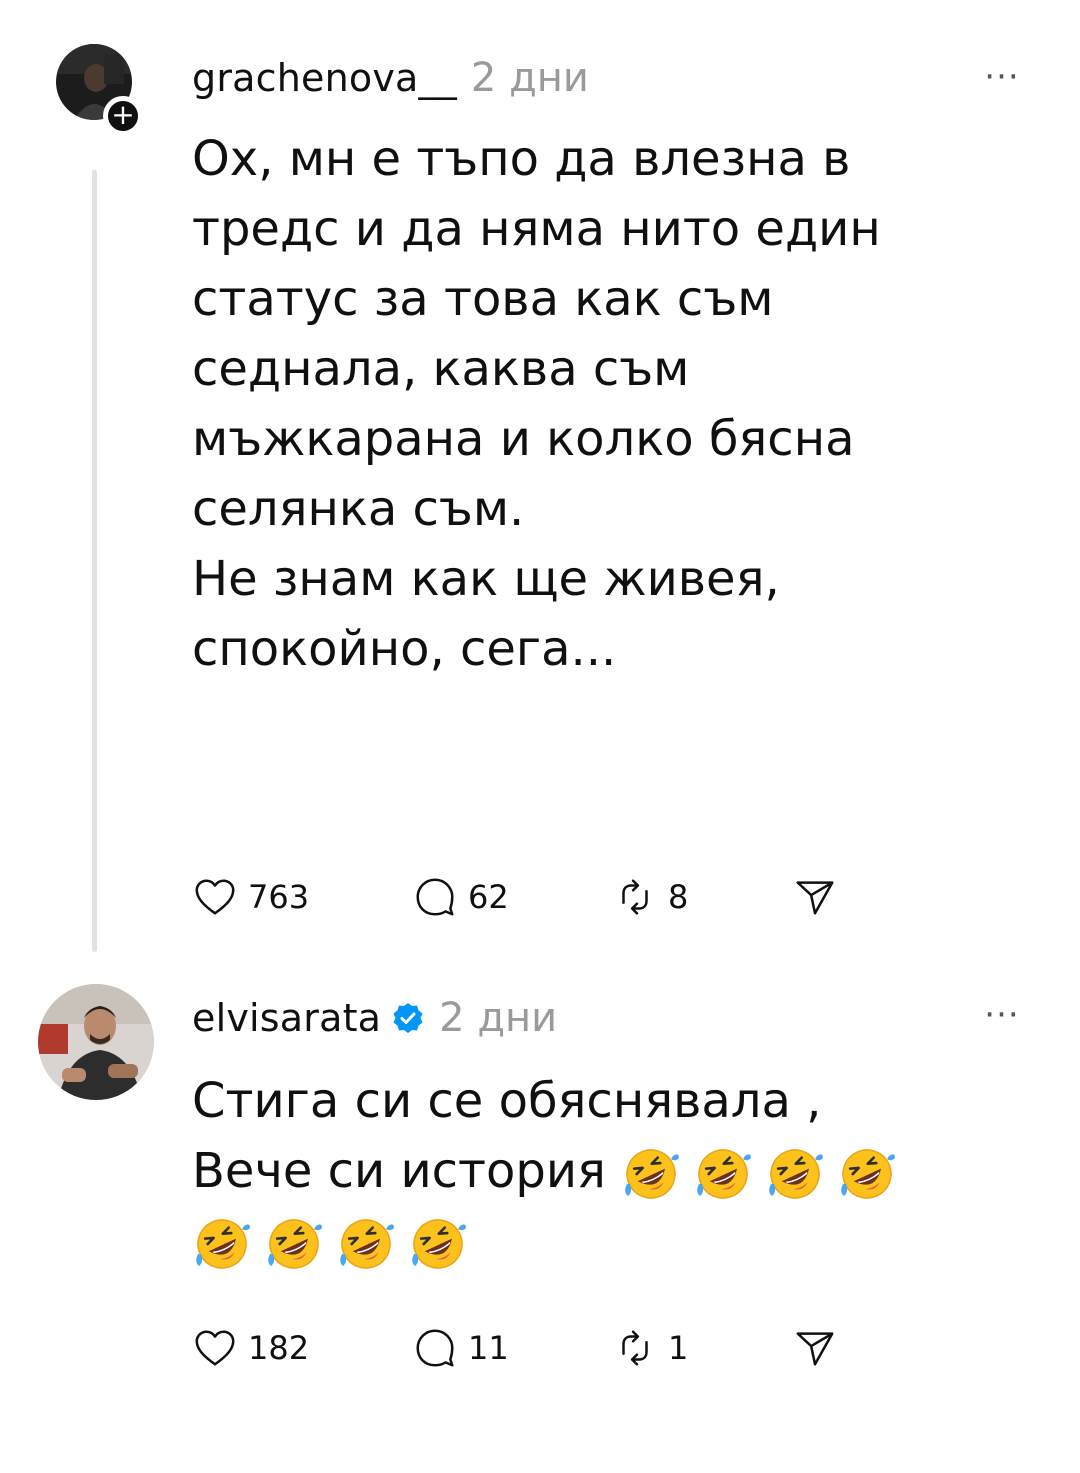 The image size is (1080, 1473). Describe the element at coordinates (279, 897) in the screenshot. I see `like-count: 763` at that location.